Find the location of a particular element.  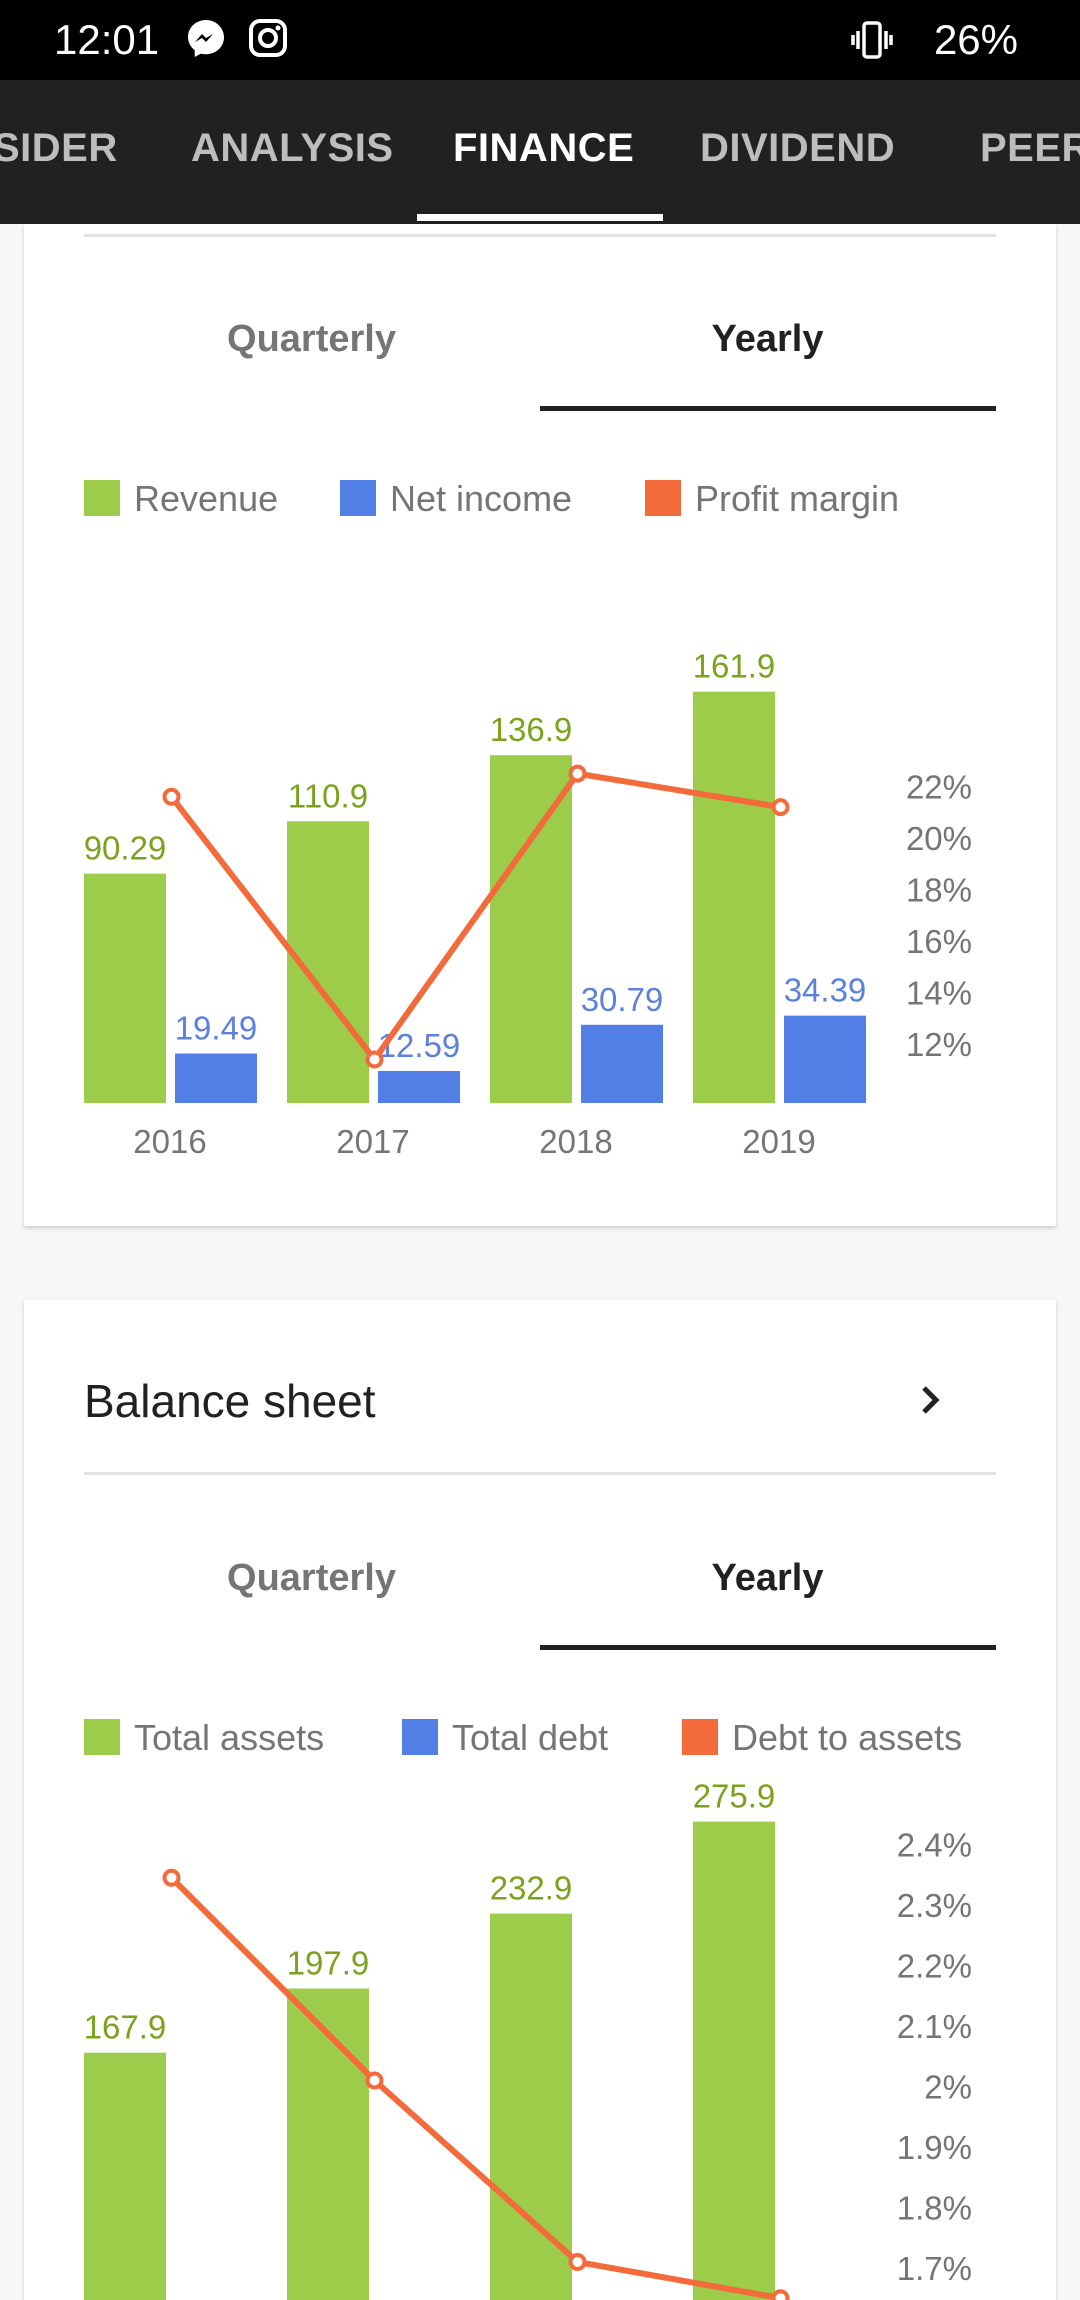

y-right-tick-label: 2.4% is located at coordinates (934, 1845).